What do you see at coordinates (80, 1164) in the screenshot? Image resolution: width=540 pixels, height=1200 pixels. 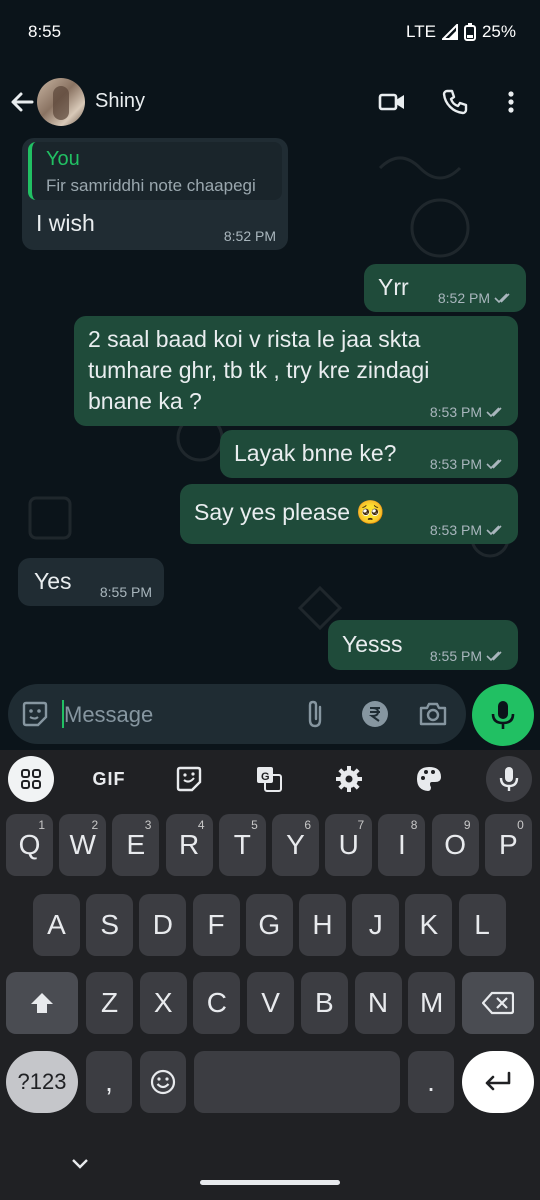 I see `hide-keyboard-chevron-icon` at bounding box center [80, 1164].